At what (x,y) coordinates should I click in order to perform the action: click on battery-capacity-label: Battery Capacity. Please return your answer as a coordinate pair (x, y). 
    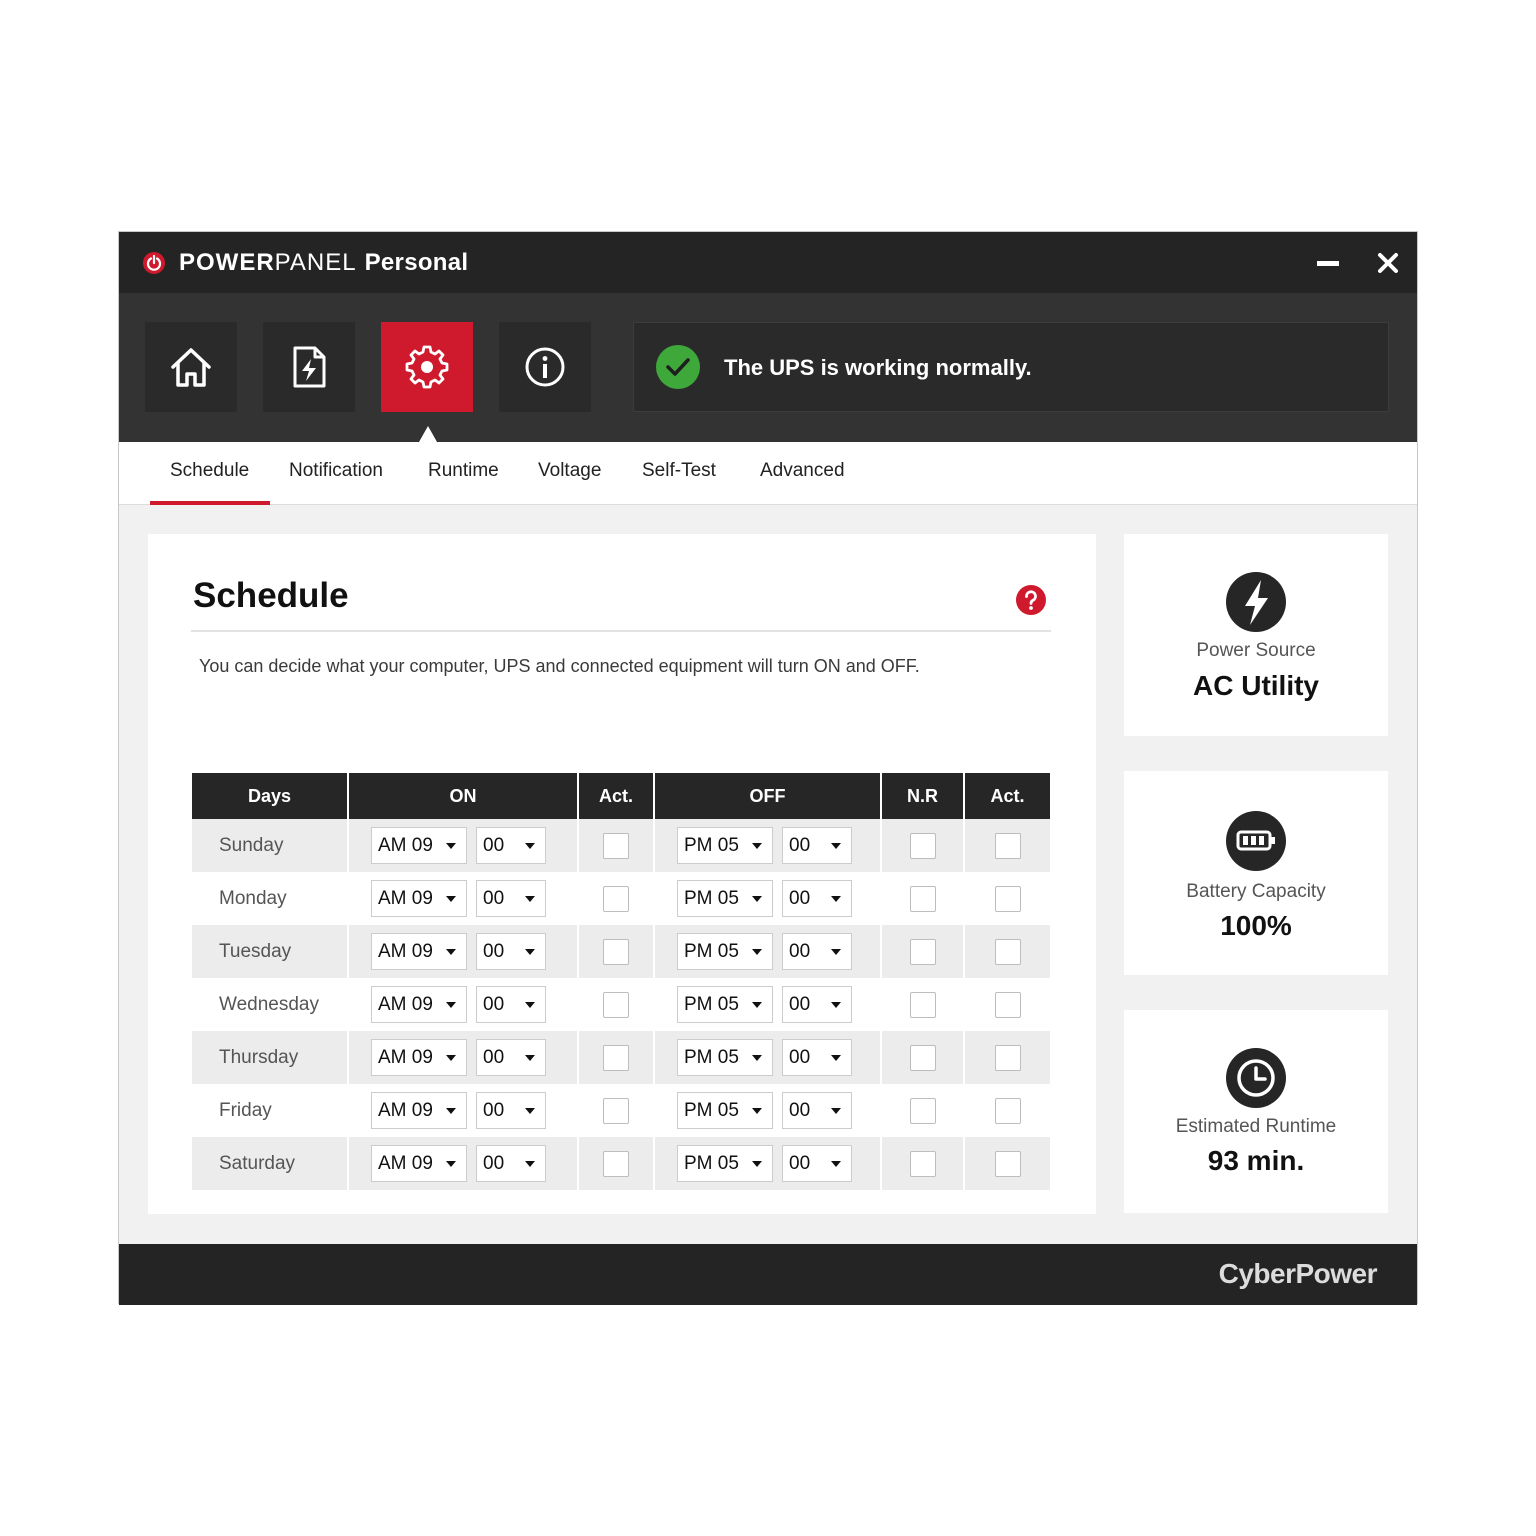
    Looking at the image, I should click on (1256, 891).